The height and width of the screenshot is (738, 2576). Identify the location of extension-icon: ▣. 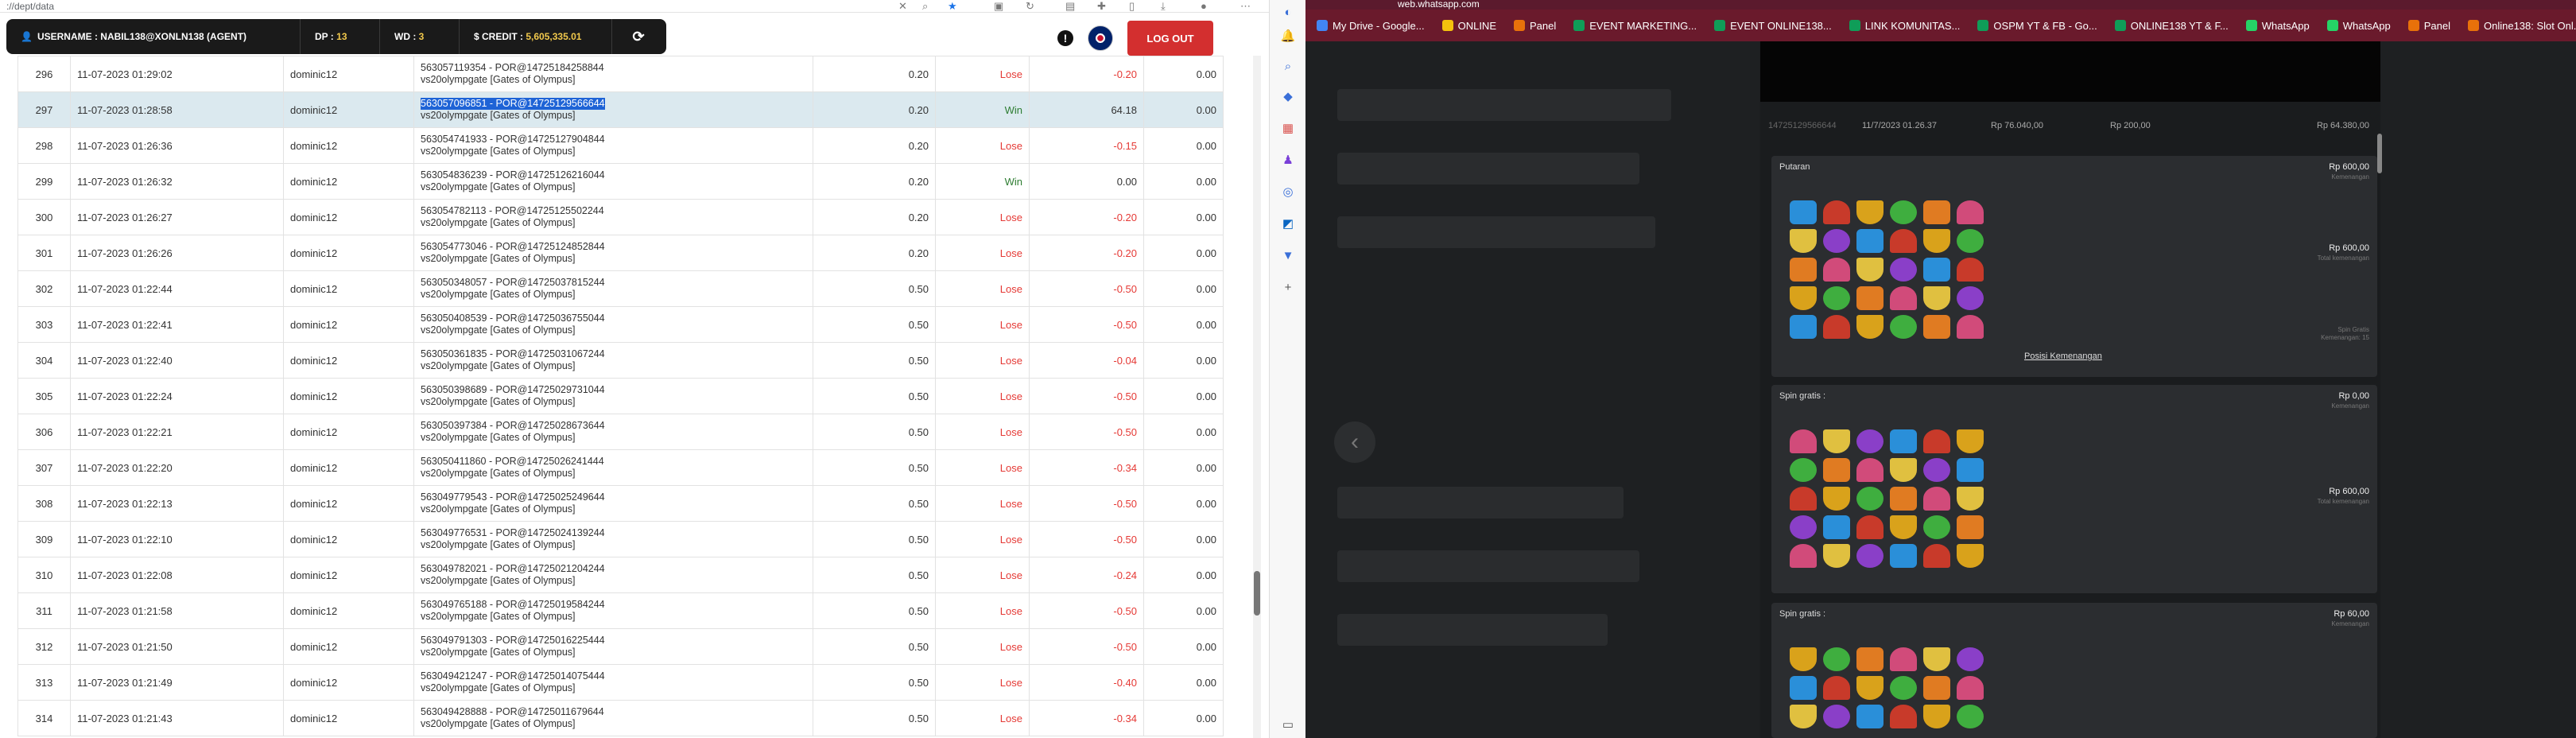
(999, 6).